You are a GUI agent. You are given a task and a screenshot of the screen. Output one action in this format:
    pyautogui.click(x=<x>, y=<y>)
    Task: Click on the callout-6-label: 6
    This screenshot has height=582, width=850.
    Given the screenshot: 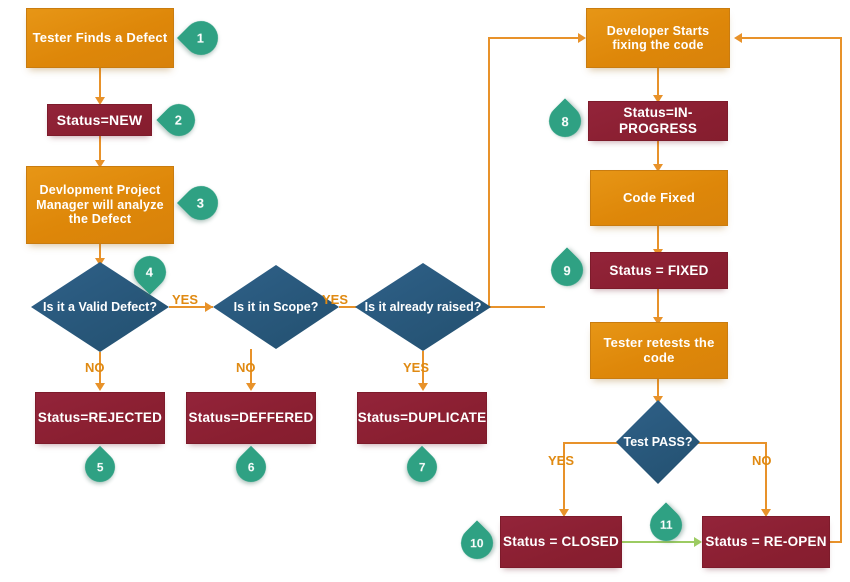 What is the action you would take?
    pyautogui.click(x=251, y=467)
    